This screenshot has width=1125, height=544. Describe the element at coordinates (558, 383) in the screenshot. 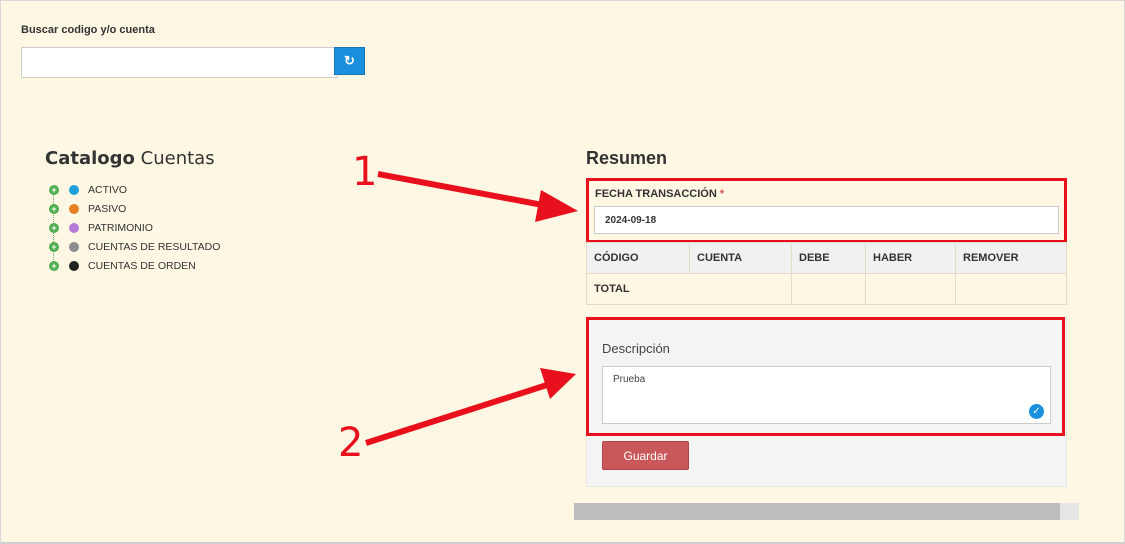

I see `arrow-2-head` at that location.